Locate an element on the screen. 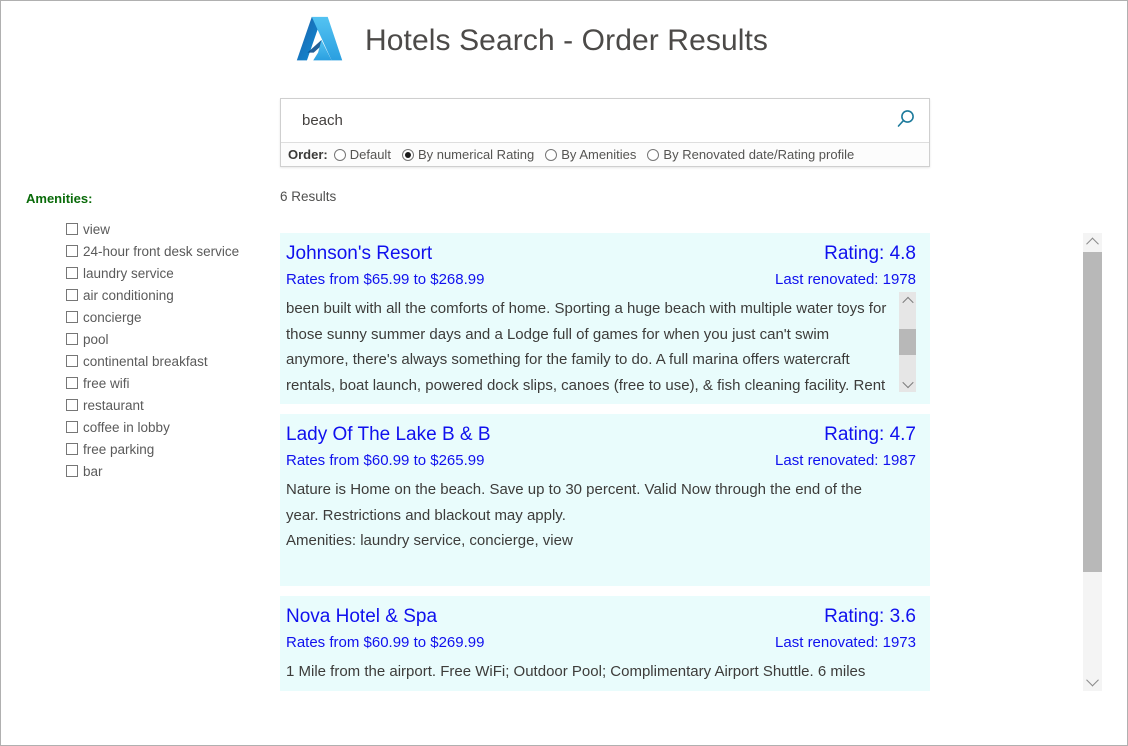 The image size is (1128, 746). amenity-label: restaurant is located at coordinates (113, 405).